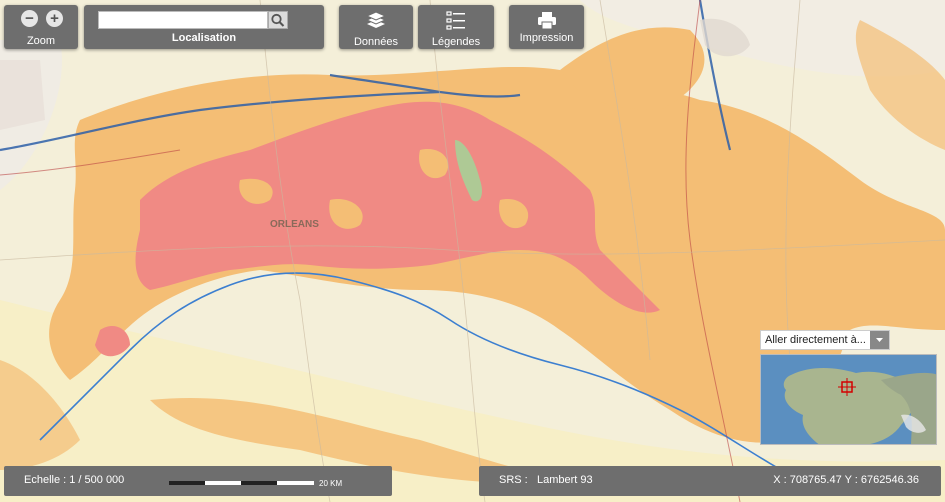  What do you see at coordinates (546, 38) in the screenshot?
I see `impression-label: Impression` at bounding box center [546, 38].